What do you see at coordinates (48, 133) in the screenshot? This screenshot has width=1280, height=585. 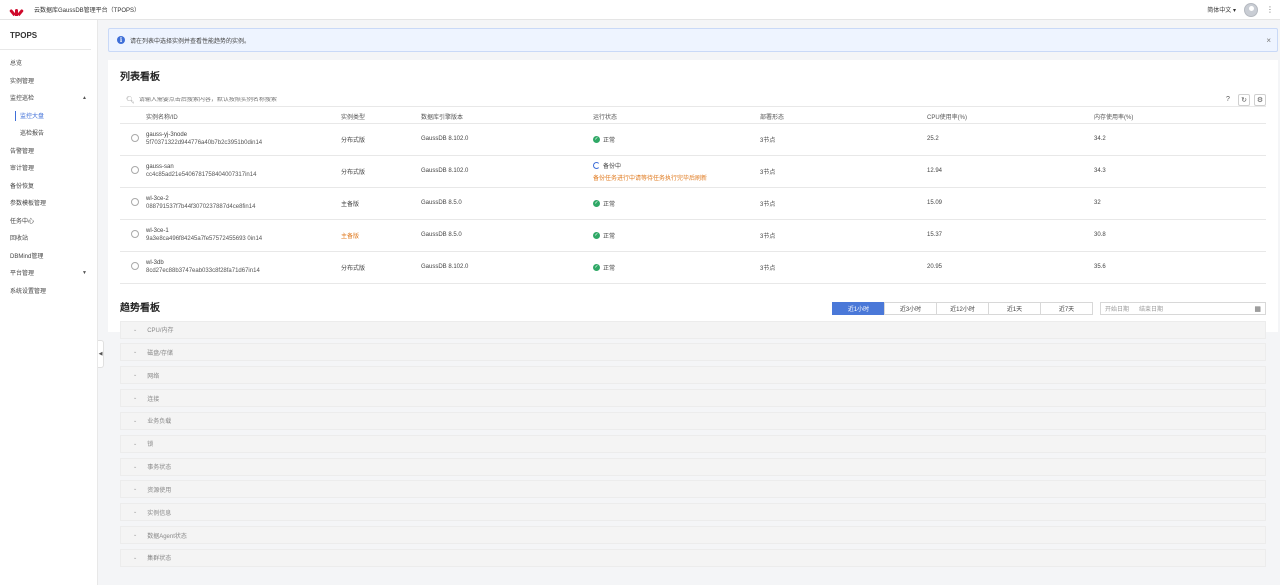 I see `sidebar-item-inspection: 巡检报告` at bounding box center [48, 133].